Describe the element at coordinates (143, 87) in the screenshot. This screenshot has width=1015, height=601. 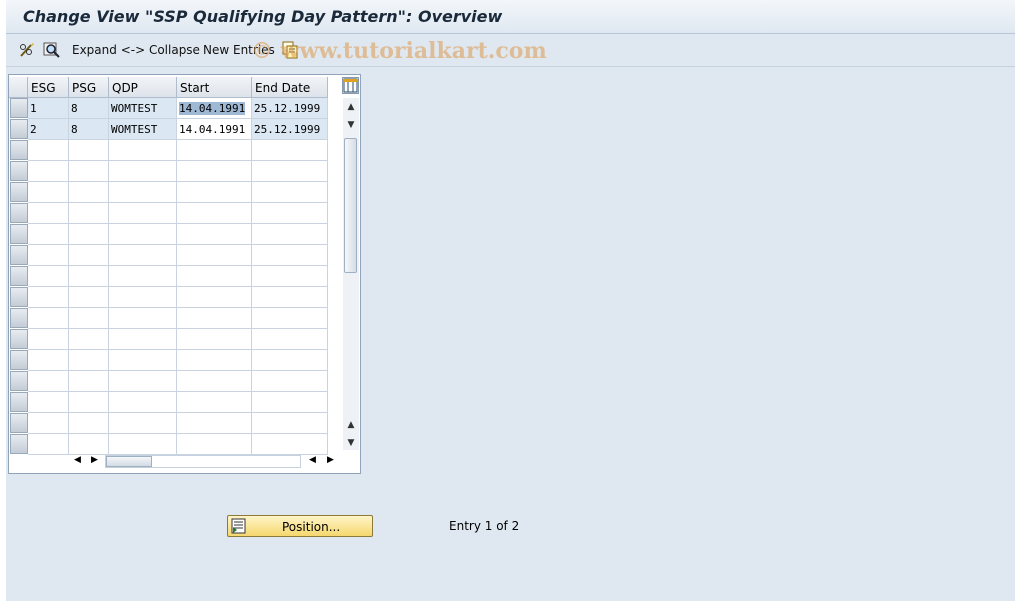
I see `column-header-qdp: QDP` at that location.